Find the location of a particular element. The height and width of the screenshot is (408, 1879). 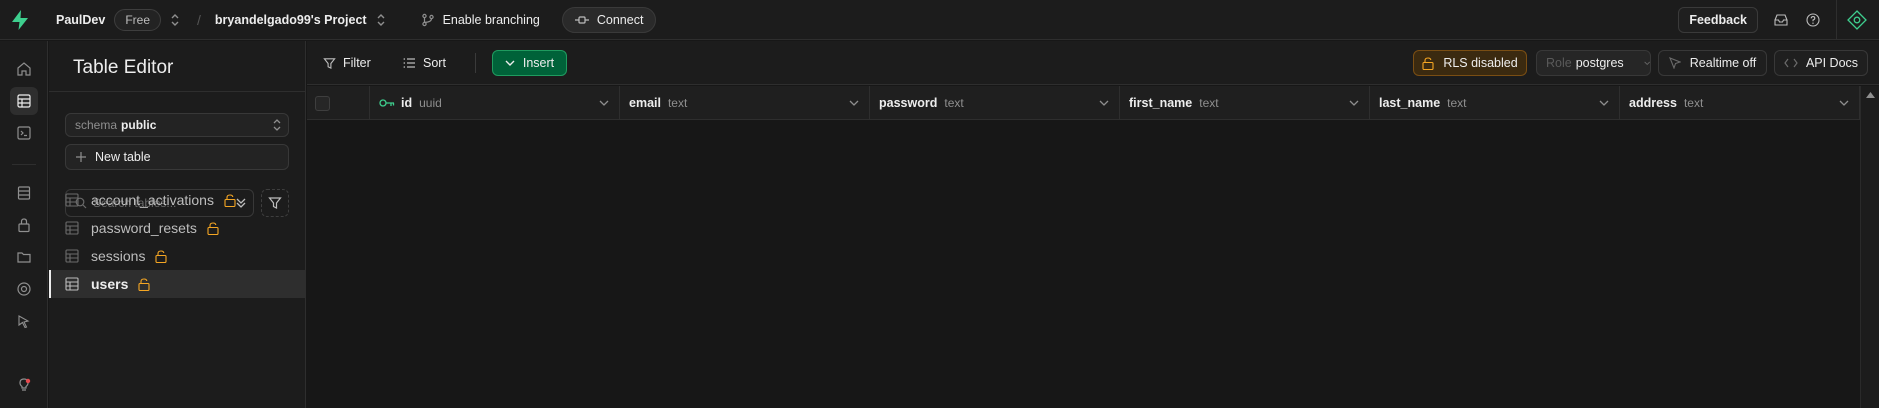

assistant-icon is located at coordinates (1857, 20).